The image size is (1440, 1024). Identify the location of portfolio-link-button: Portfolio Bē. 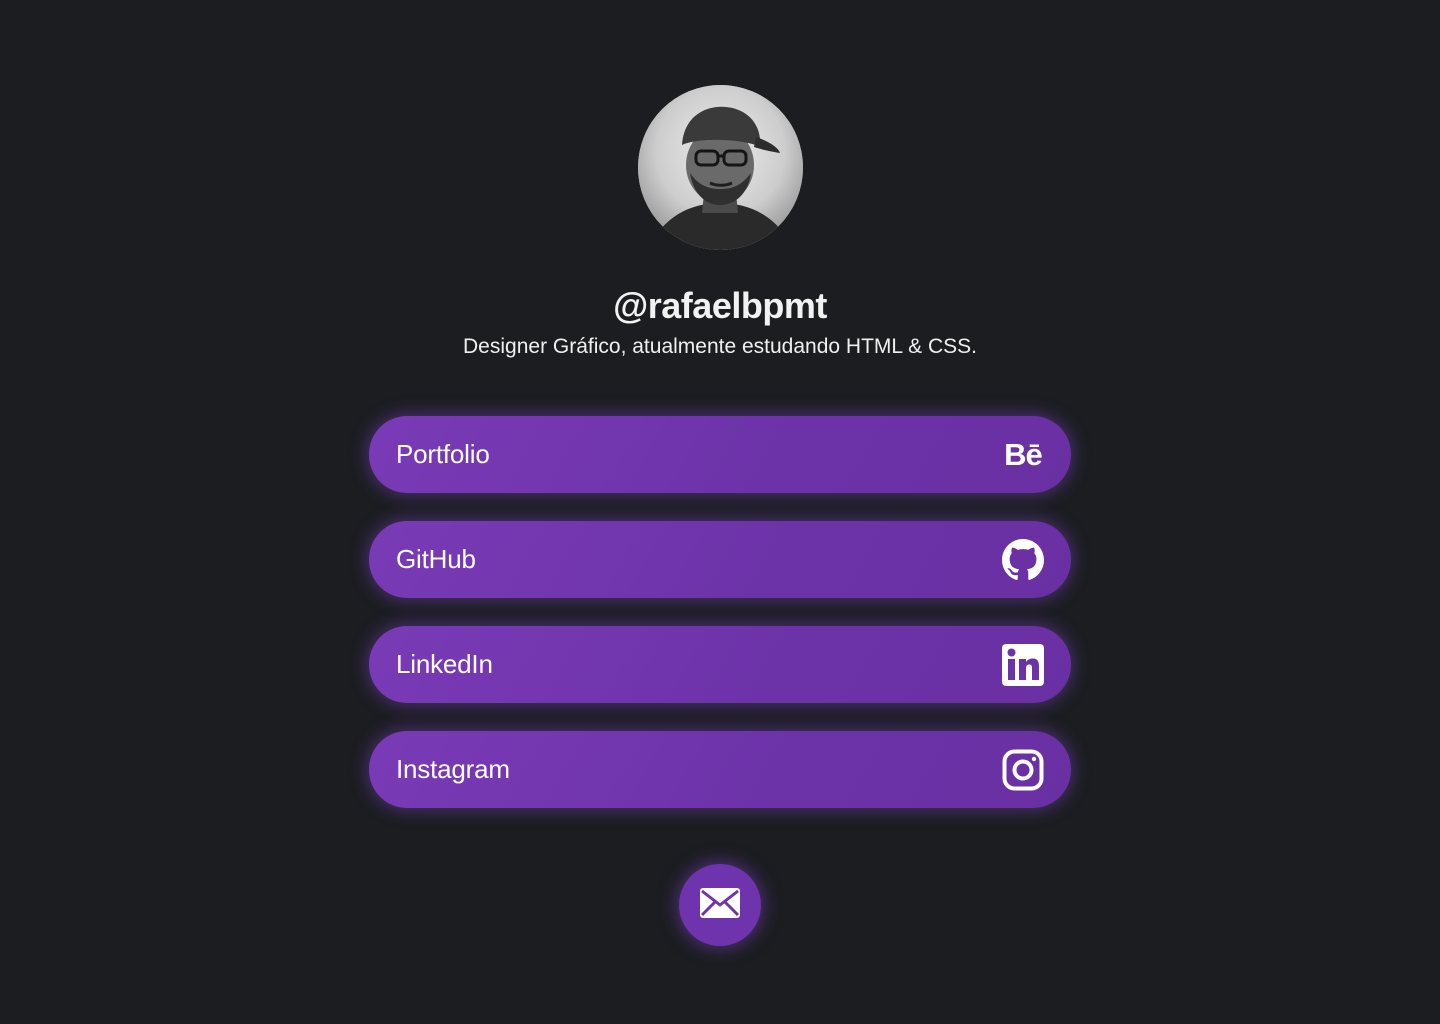
(720, 454).